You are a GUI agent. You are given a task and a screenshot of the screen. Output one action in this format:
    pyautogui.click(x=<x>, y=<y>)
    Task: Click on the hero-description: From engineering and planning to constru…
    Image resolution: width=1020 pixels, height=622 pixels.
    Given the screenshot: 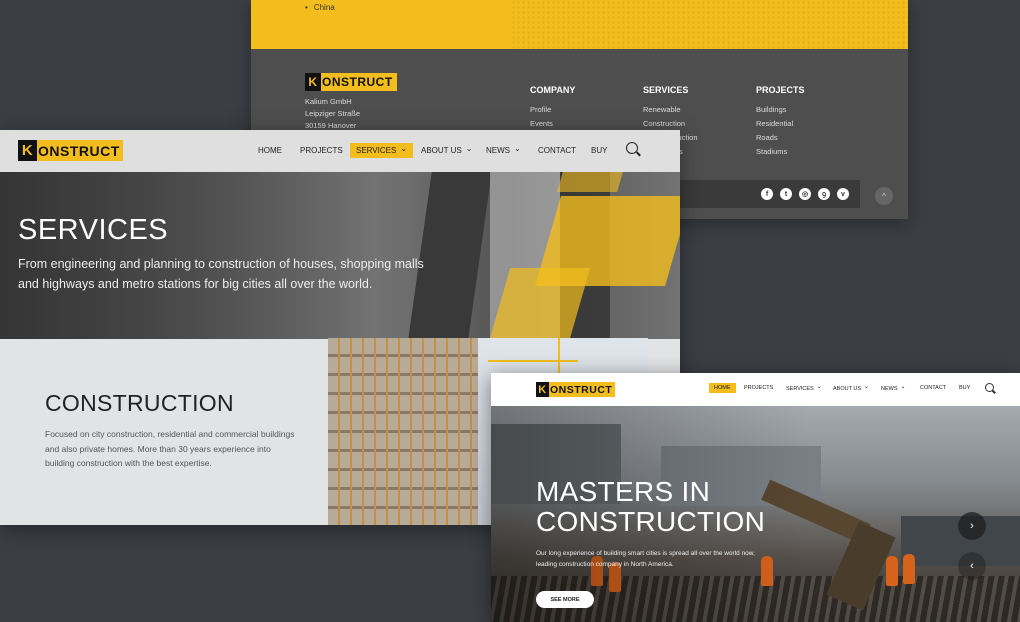 What is the action you would take?
    pyautogui.click(x=221, y=274)
    